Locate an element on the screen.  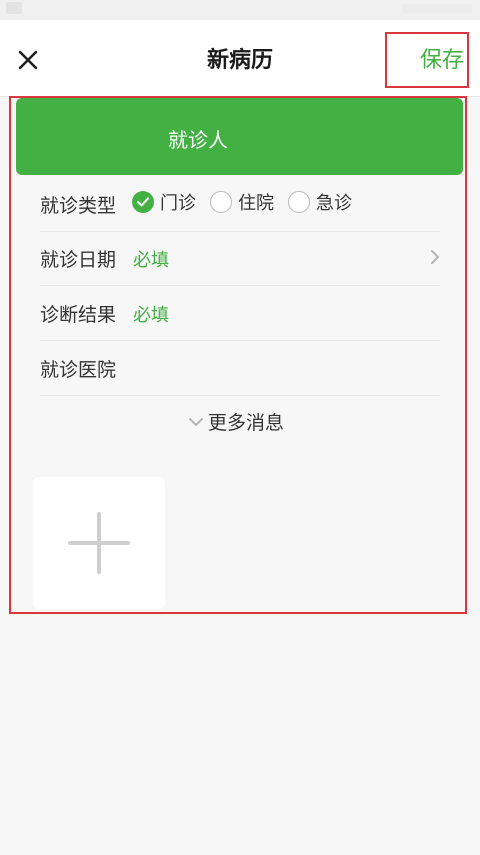
diagnosis-row: 诊断结果 必填 is located at coordinates (240, 313).